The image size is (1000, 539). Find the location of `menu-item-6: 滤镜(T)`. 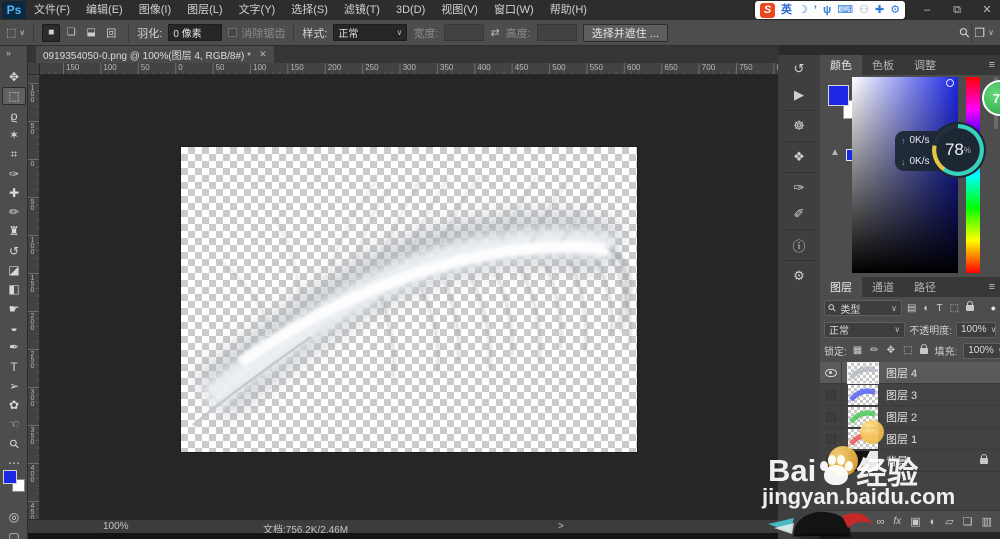

menu-item-6: 滤镜(T) is located at coordinates (362, 10).